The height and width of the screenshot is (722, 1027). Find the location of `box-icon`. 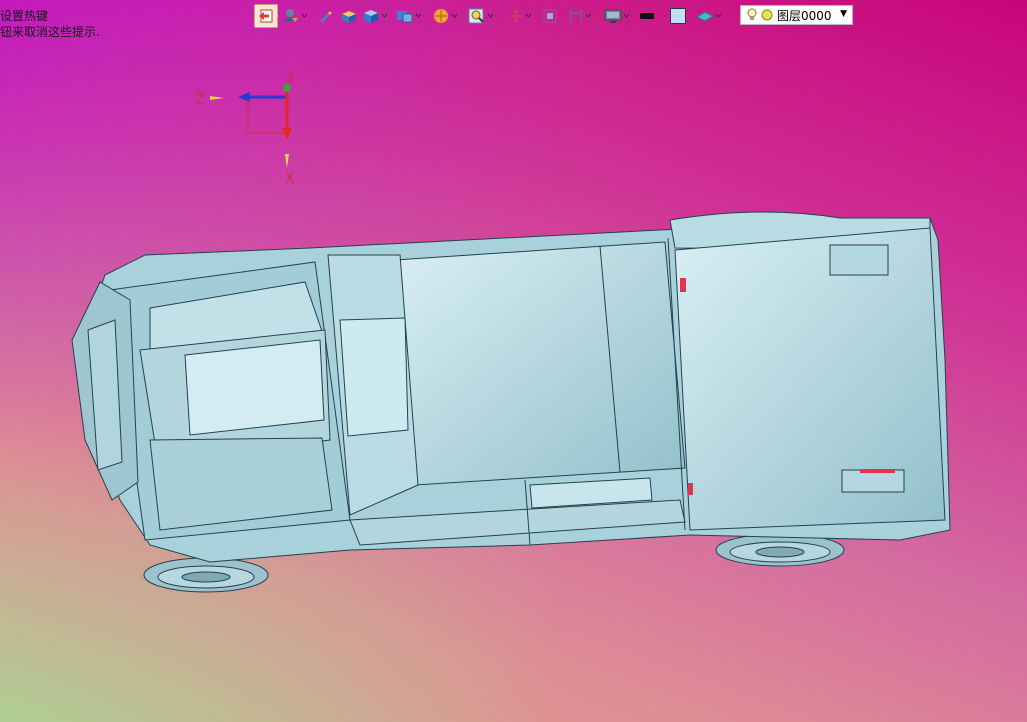

box-icon is located at coordinates (349, 17).